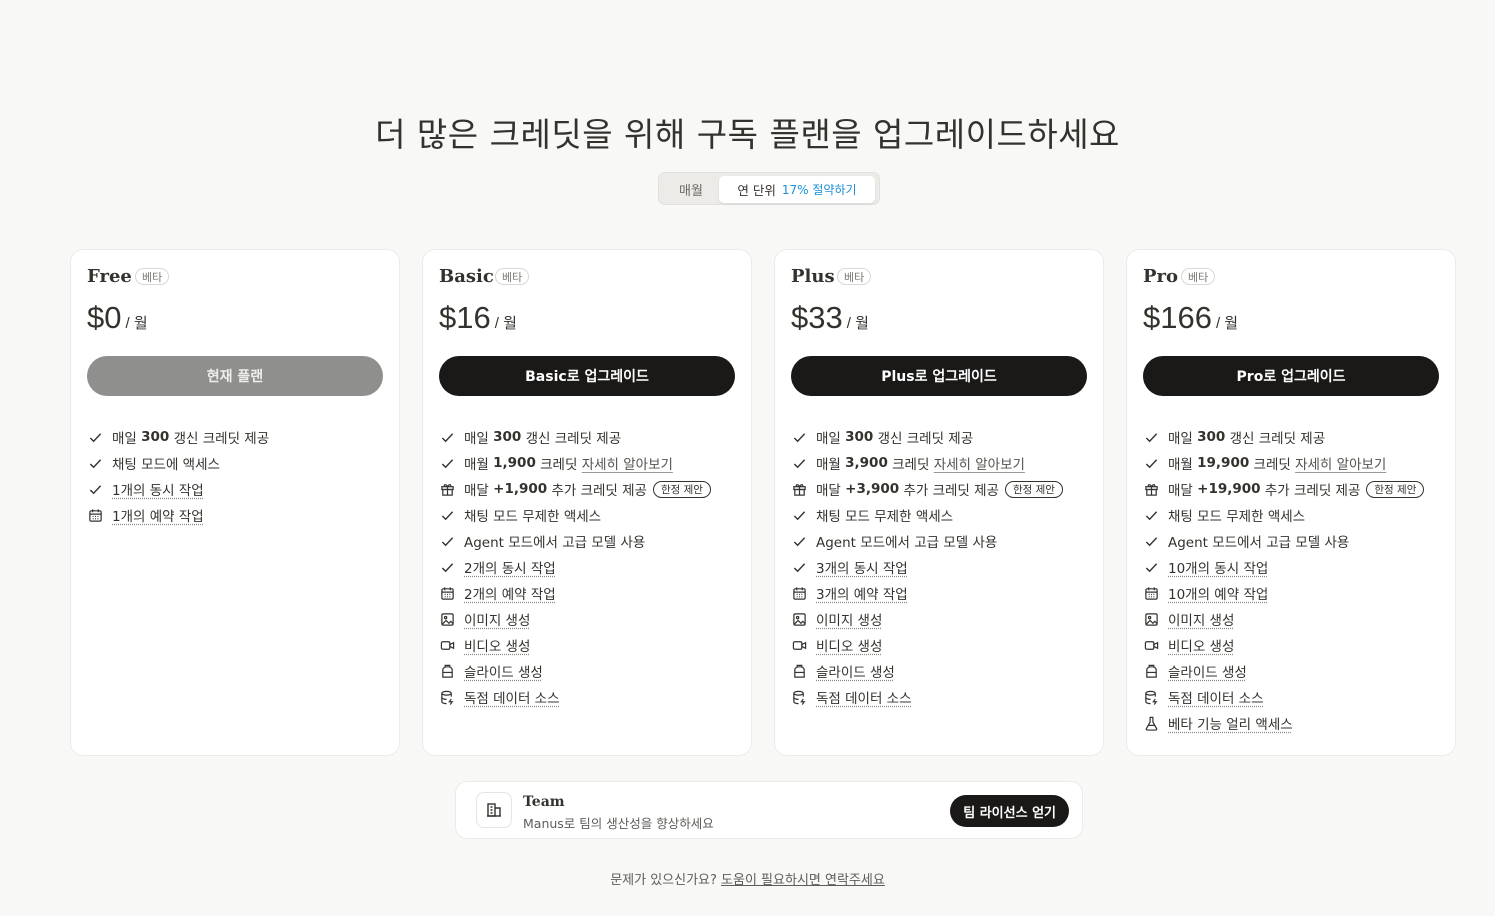 The height and width of the screenshot is (916, 1495). Describe the element at coordinates (1293, 593) in the screenshot. I see `feature-item: 10개의 예약 작업` at that location.